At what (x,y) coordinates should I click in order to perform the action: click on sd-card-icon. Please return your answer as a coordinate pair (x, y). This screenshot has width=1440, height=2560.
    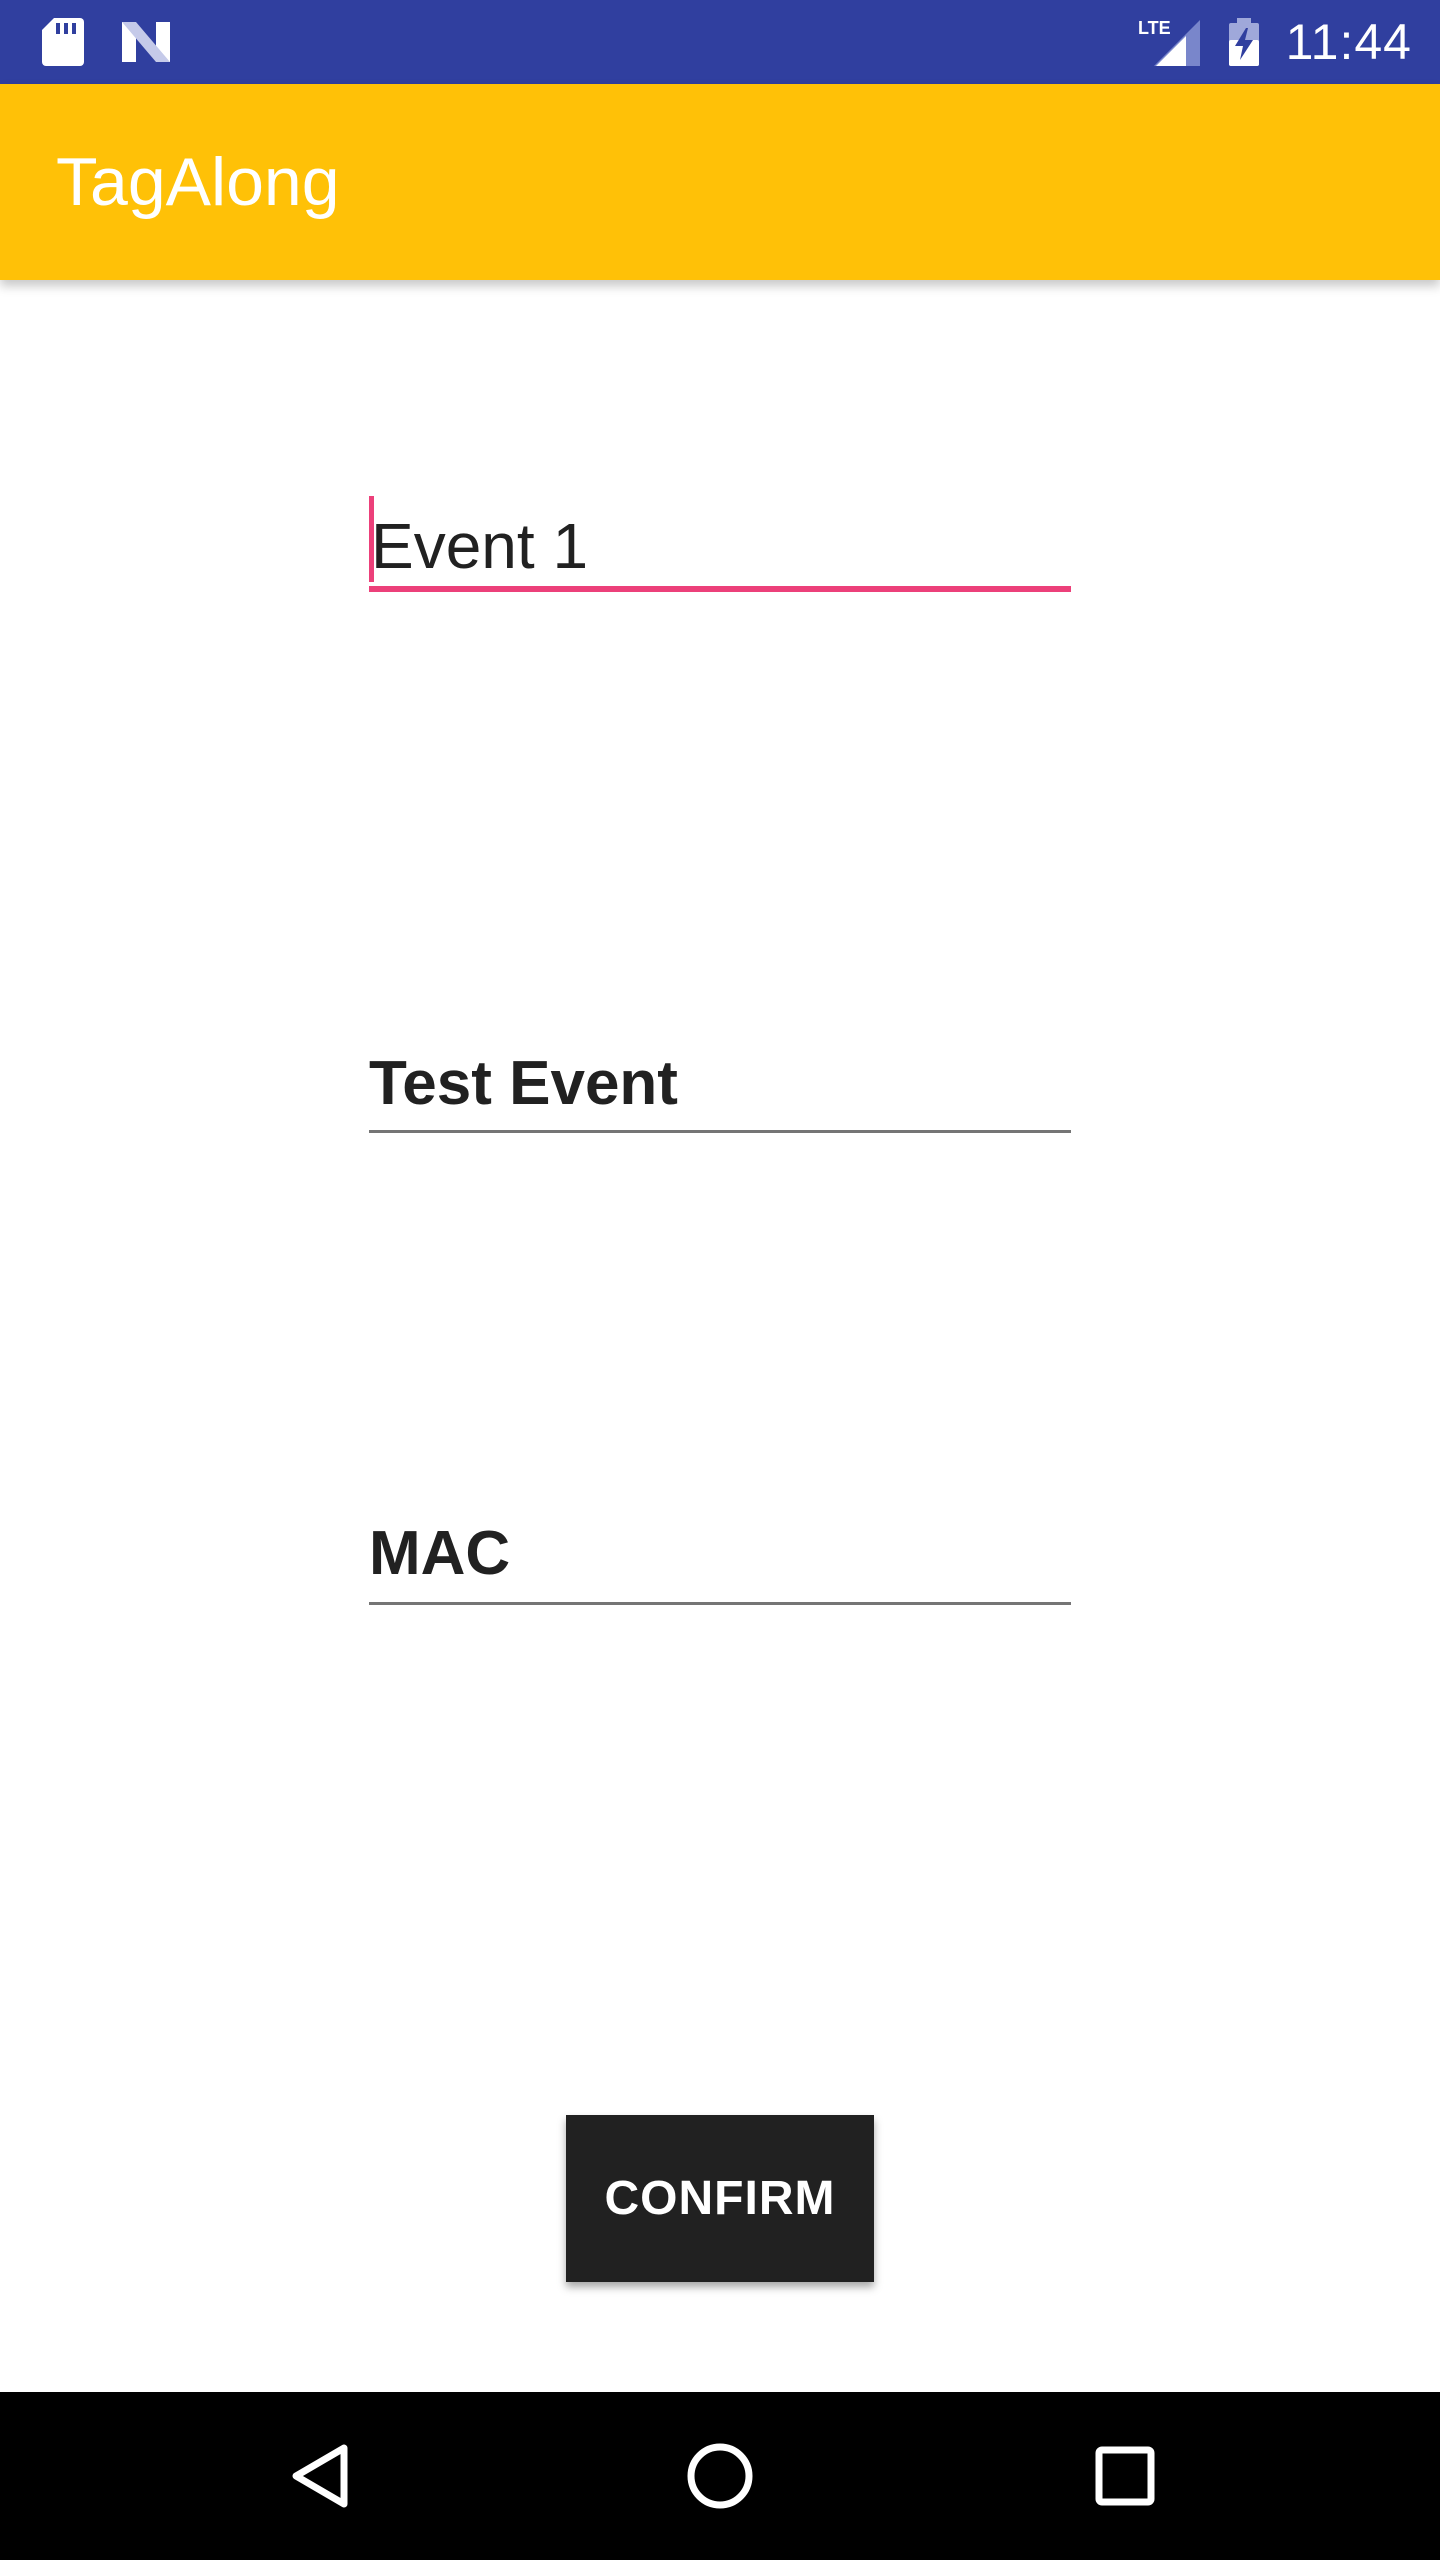
    Looking at the image, I should click on (63, 42).